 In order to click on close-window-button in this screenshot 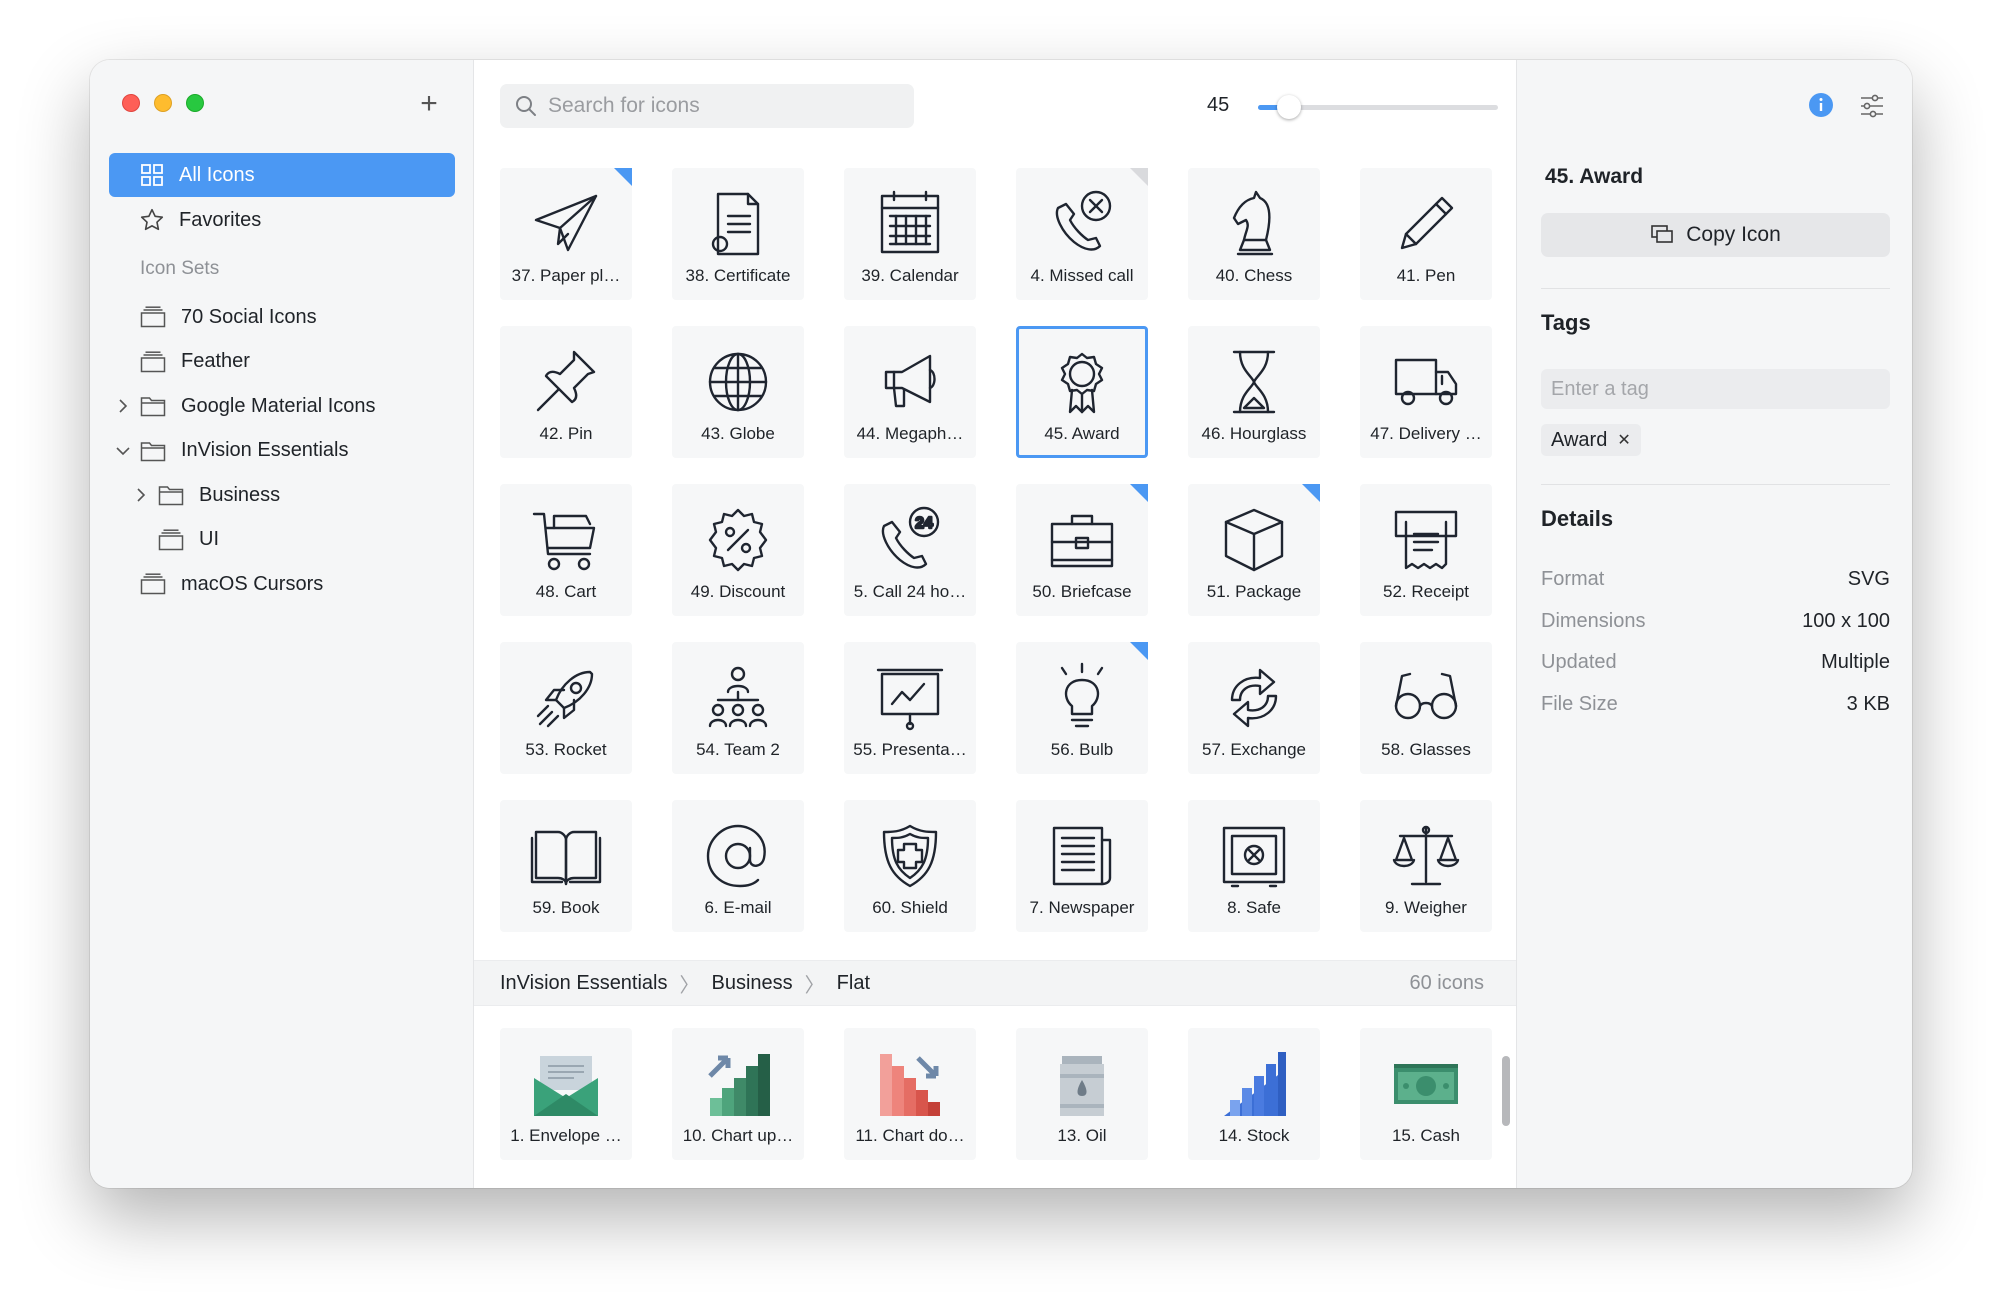, I will do `click(131, 103)`.